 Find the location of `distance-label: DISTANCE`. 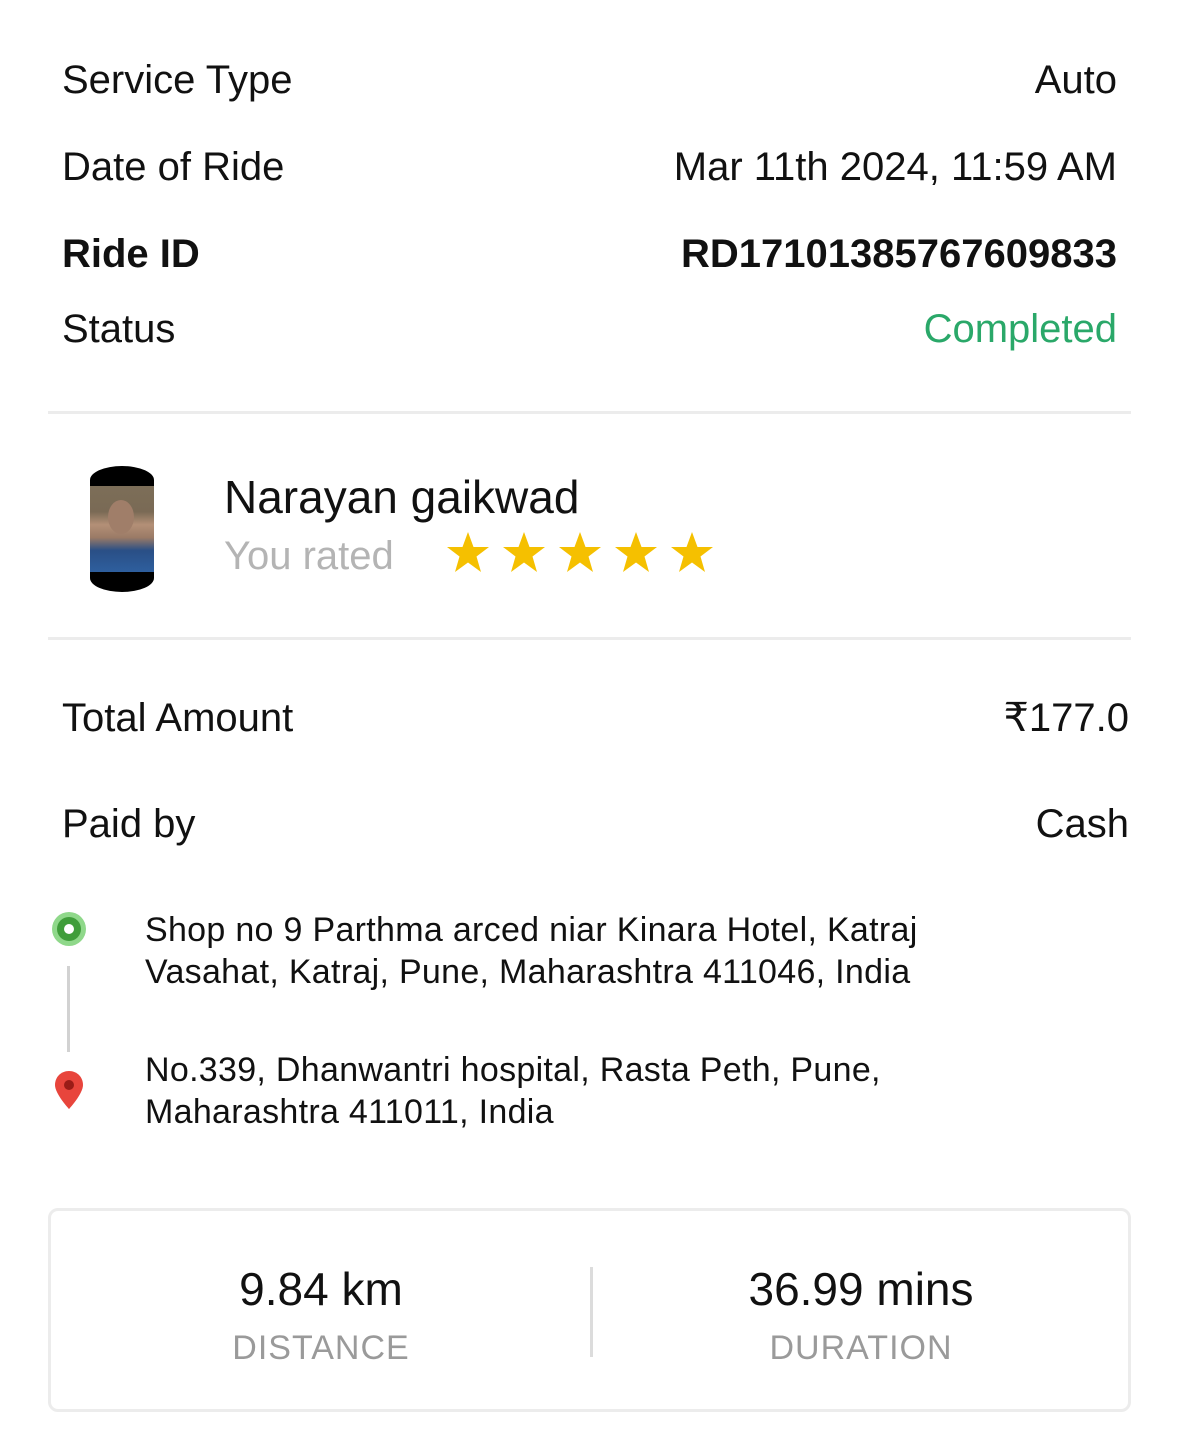

distance-label: DISTANCE is located at coordinates (321, 1348).